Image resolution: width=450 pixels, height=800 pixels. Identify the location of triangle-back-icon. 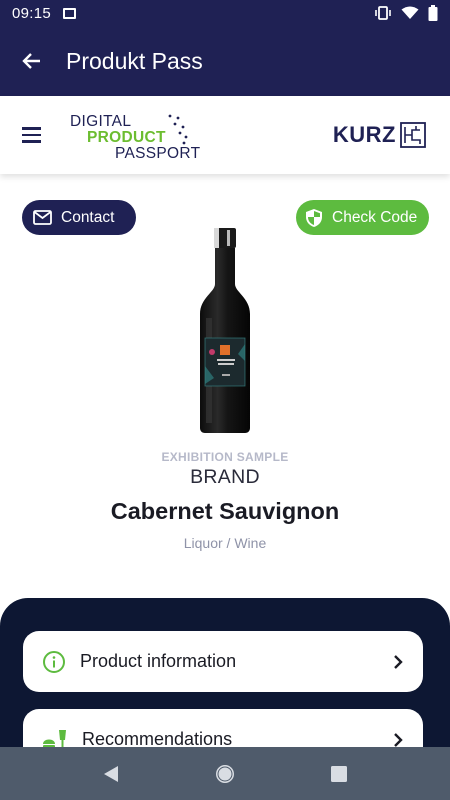
(111, 773).